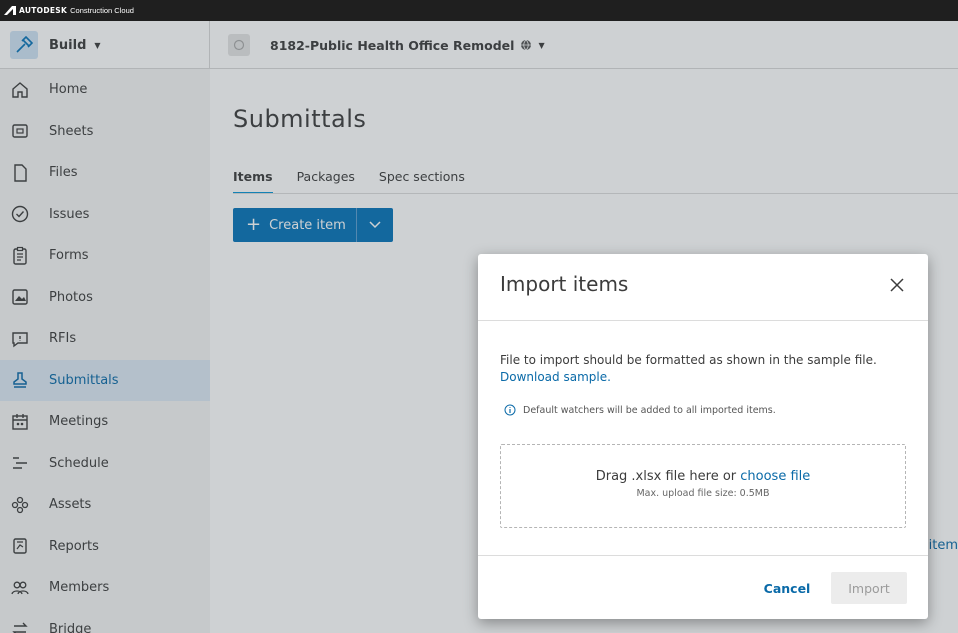  Describe the element at coordinates (479, 10) in the screenshot. I see `brand-bar: AUTODESK Construction Cloud` at that location.